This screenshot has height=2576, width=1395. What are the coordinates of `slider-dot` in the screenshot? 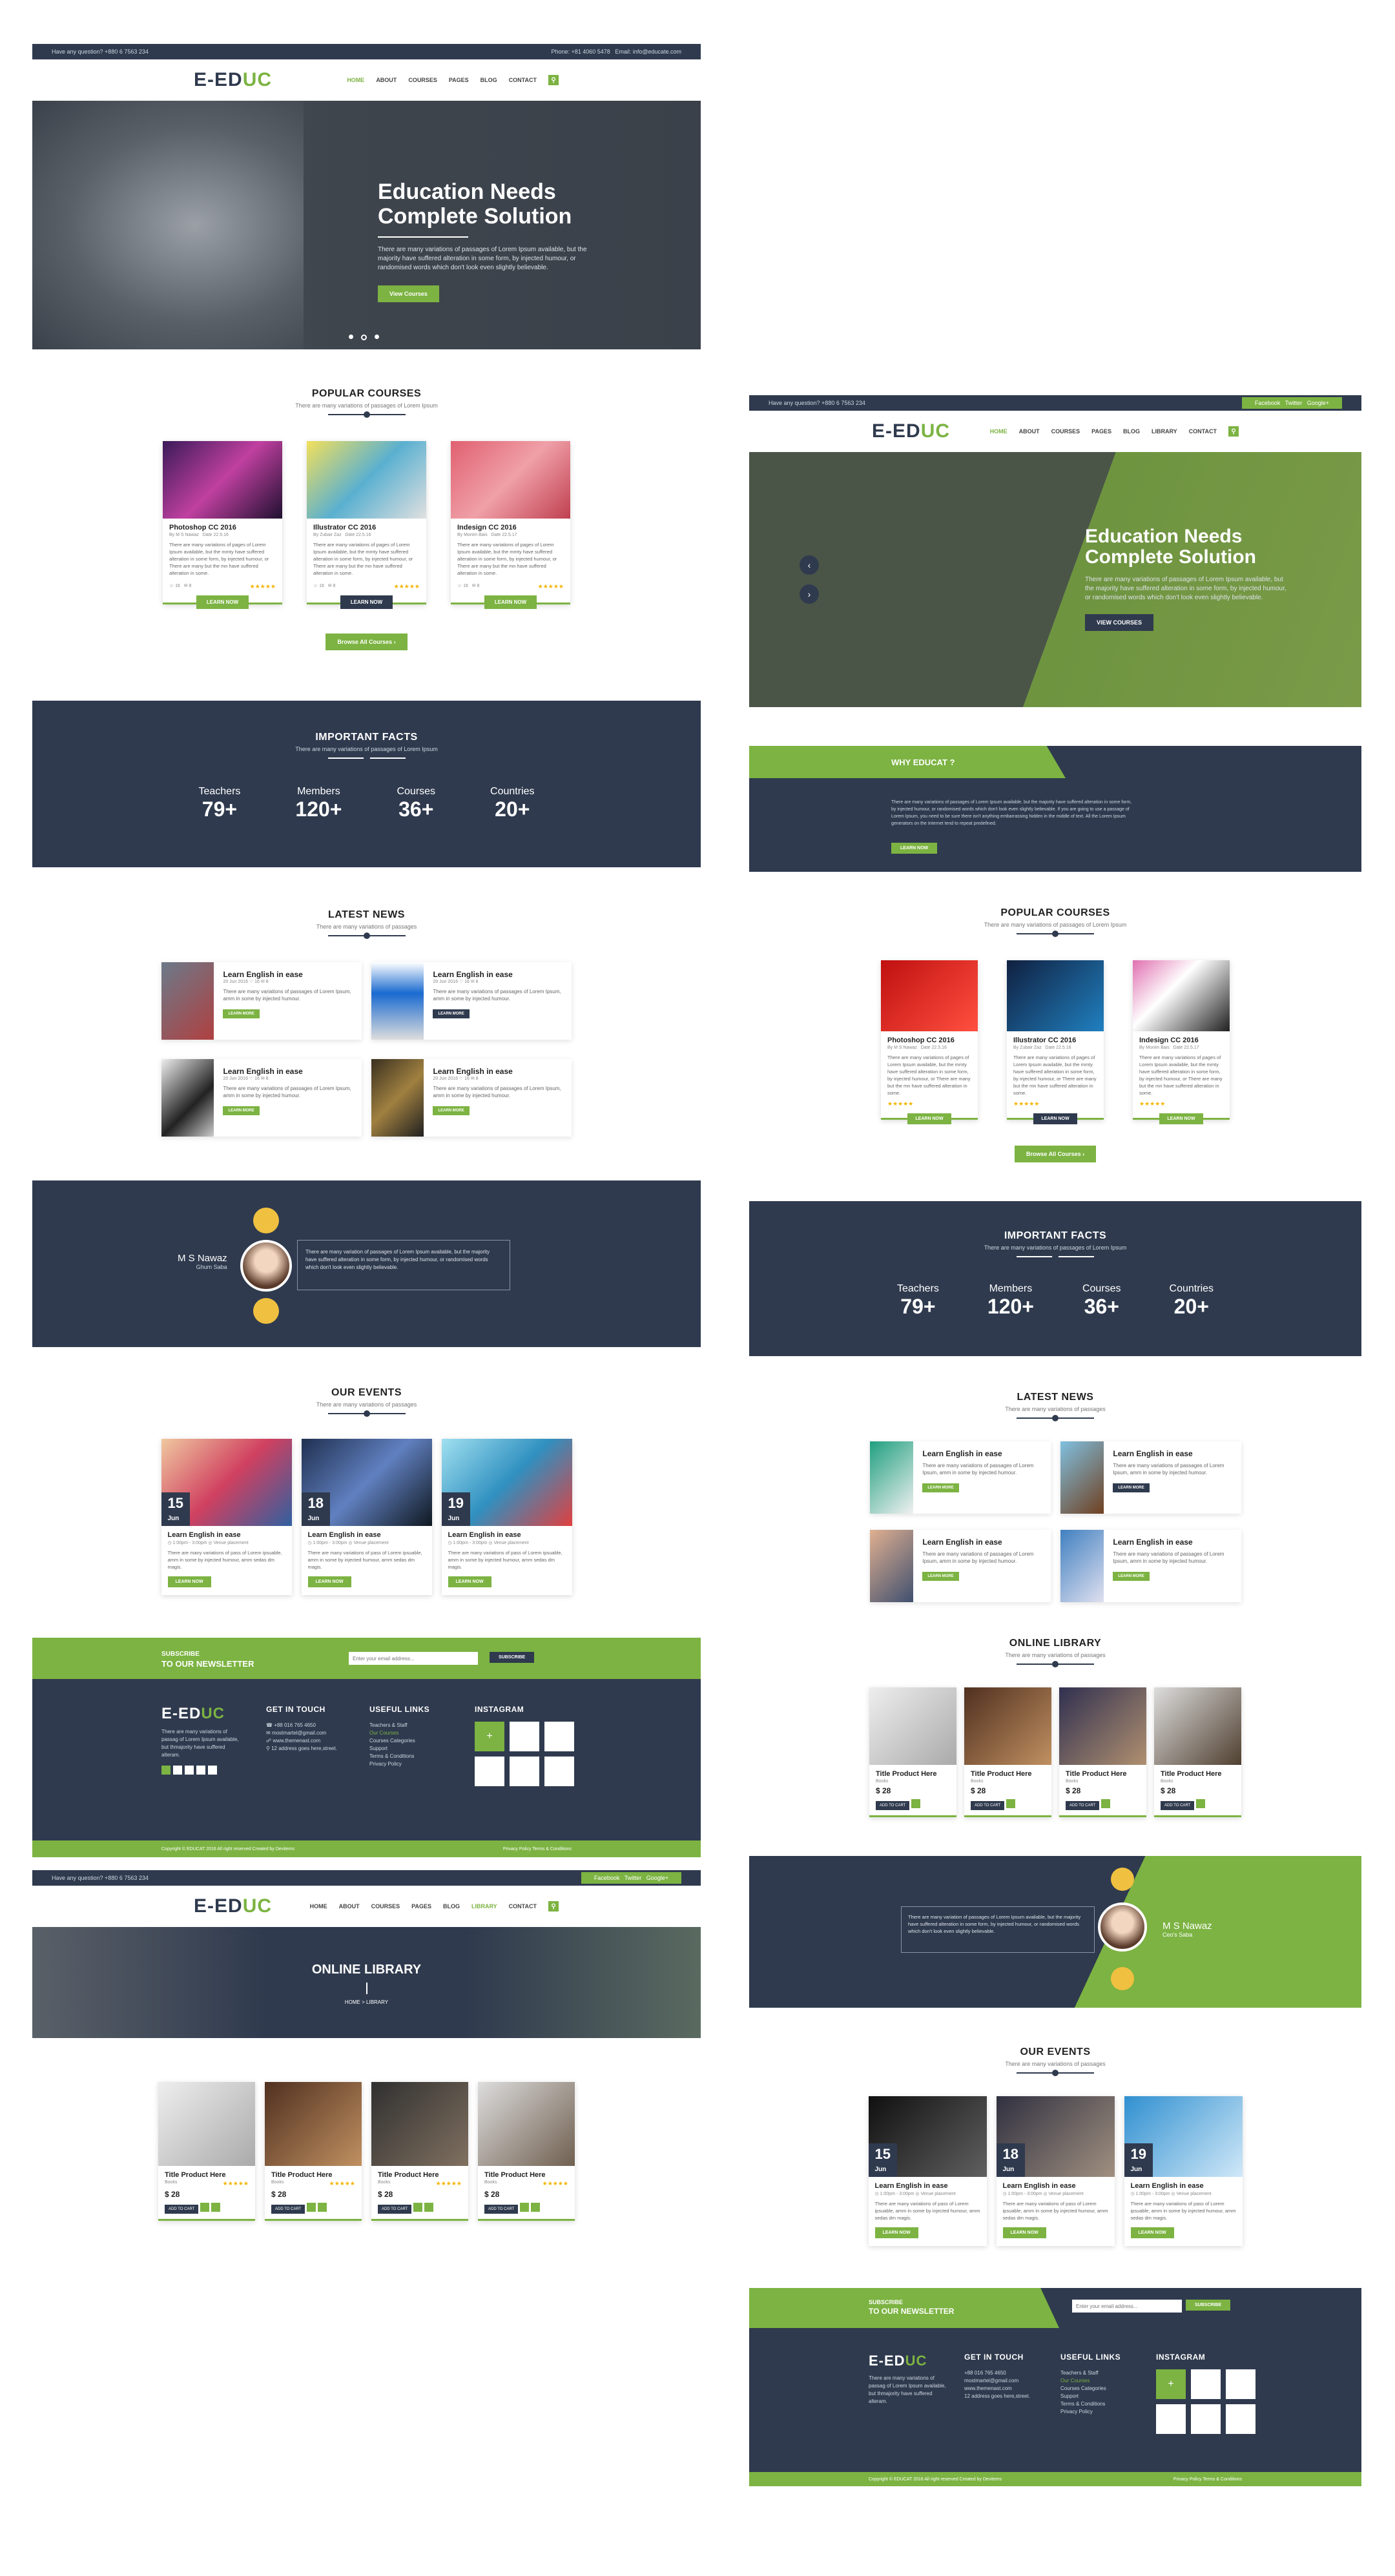 It's located at (377, 337).